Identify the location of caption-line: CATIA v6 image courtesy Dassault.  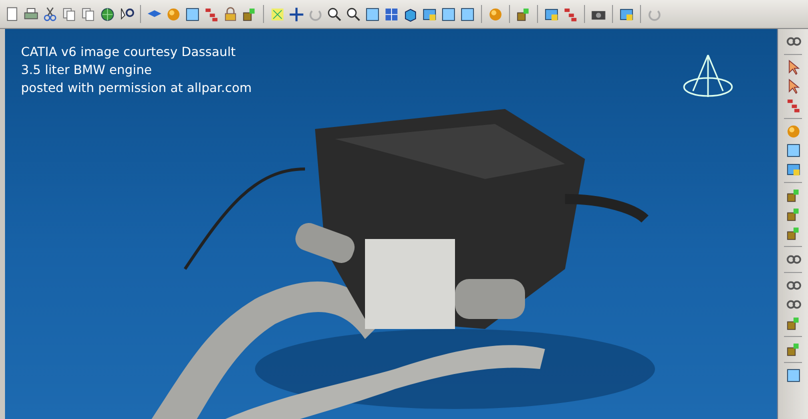
(129, 52).